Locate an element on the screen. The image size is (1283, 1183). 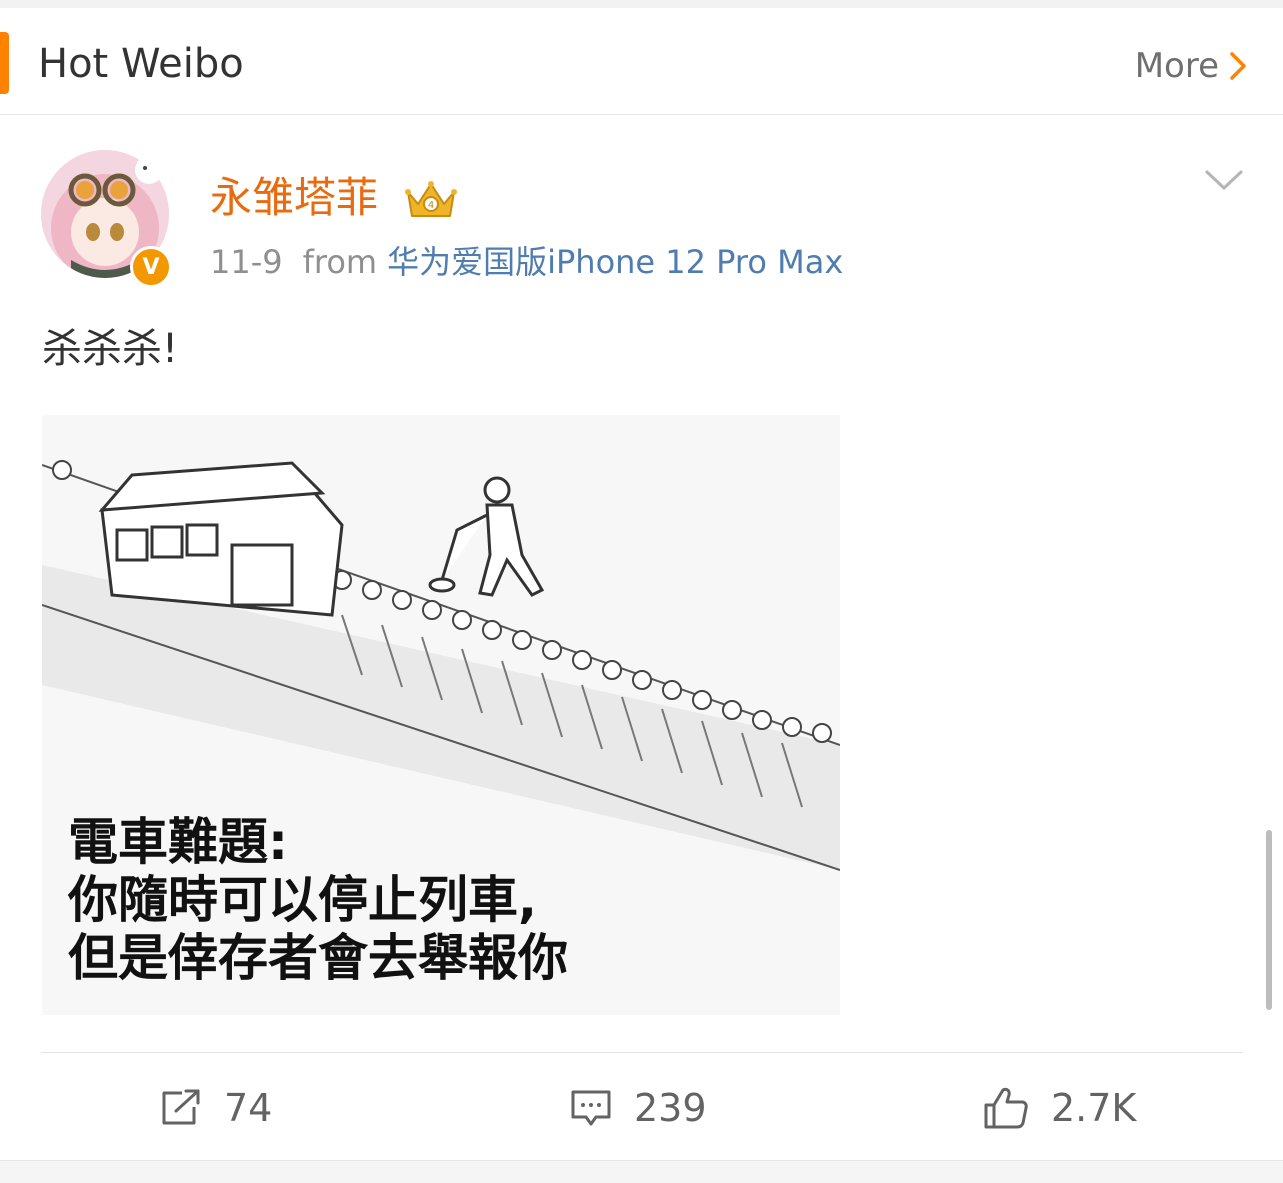
header-accent-bar is located at coordinates (4, 63).